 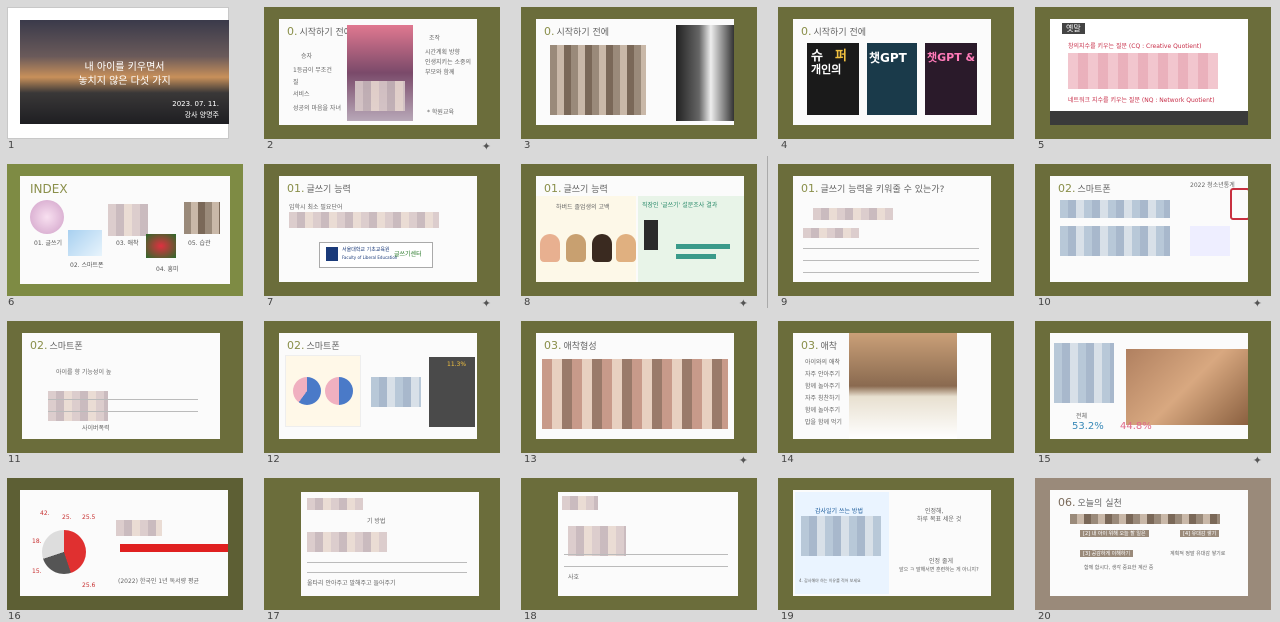 What do you see at coordinates (11, 145) in the screenshot?
I see `slide-number: 1` at bounding box center [11, 145].